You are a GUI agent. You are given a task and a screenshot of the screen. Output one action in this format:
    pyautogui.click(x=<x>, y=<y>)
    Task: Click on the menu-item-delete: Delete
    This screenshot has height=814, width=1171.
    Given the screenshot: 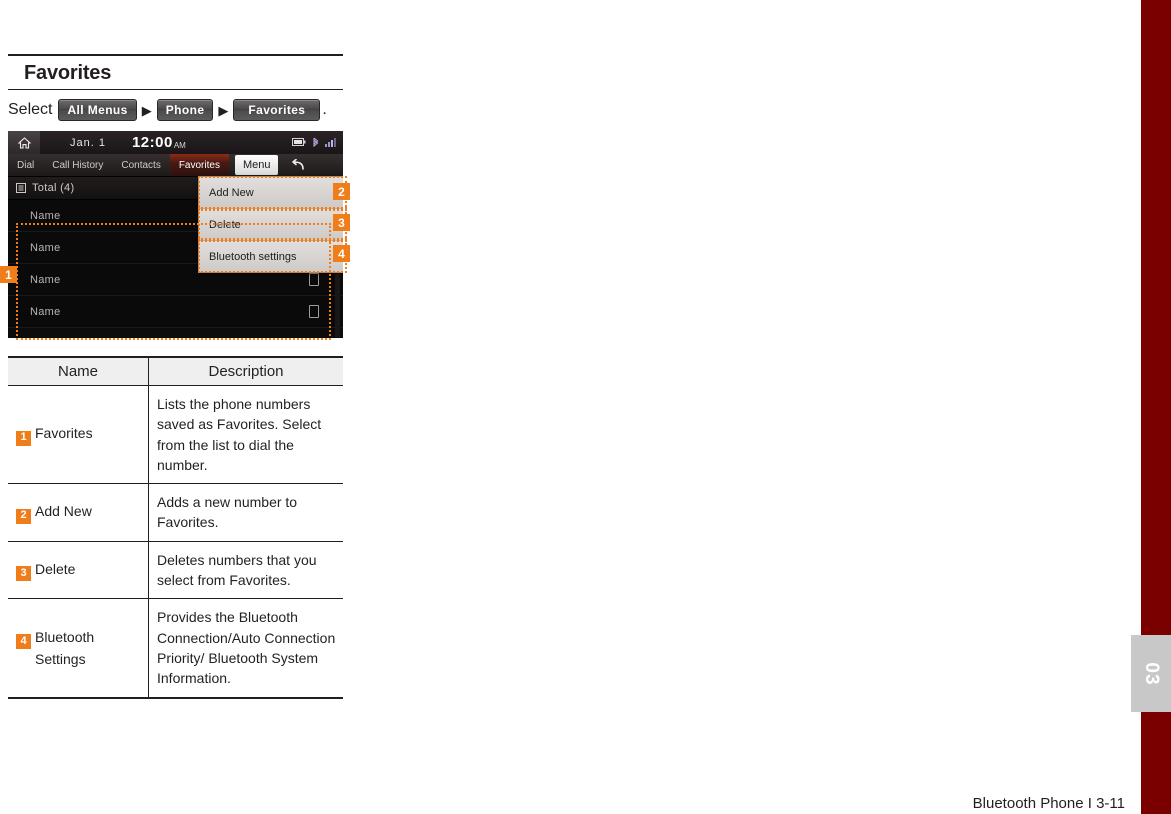 What is the action you would take?
    pyautogui.click(x=271, y=225)
    